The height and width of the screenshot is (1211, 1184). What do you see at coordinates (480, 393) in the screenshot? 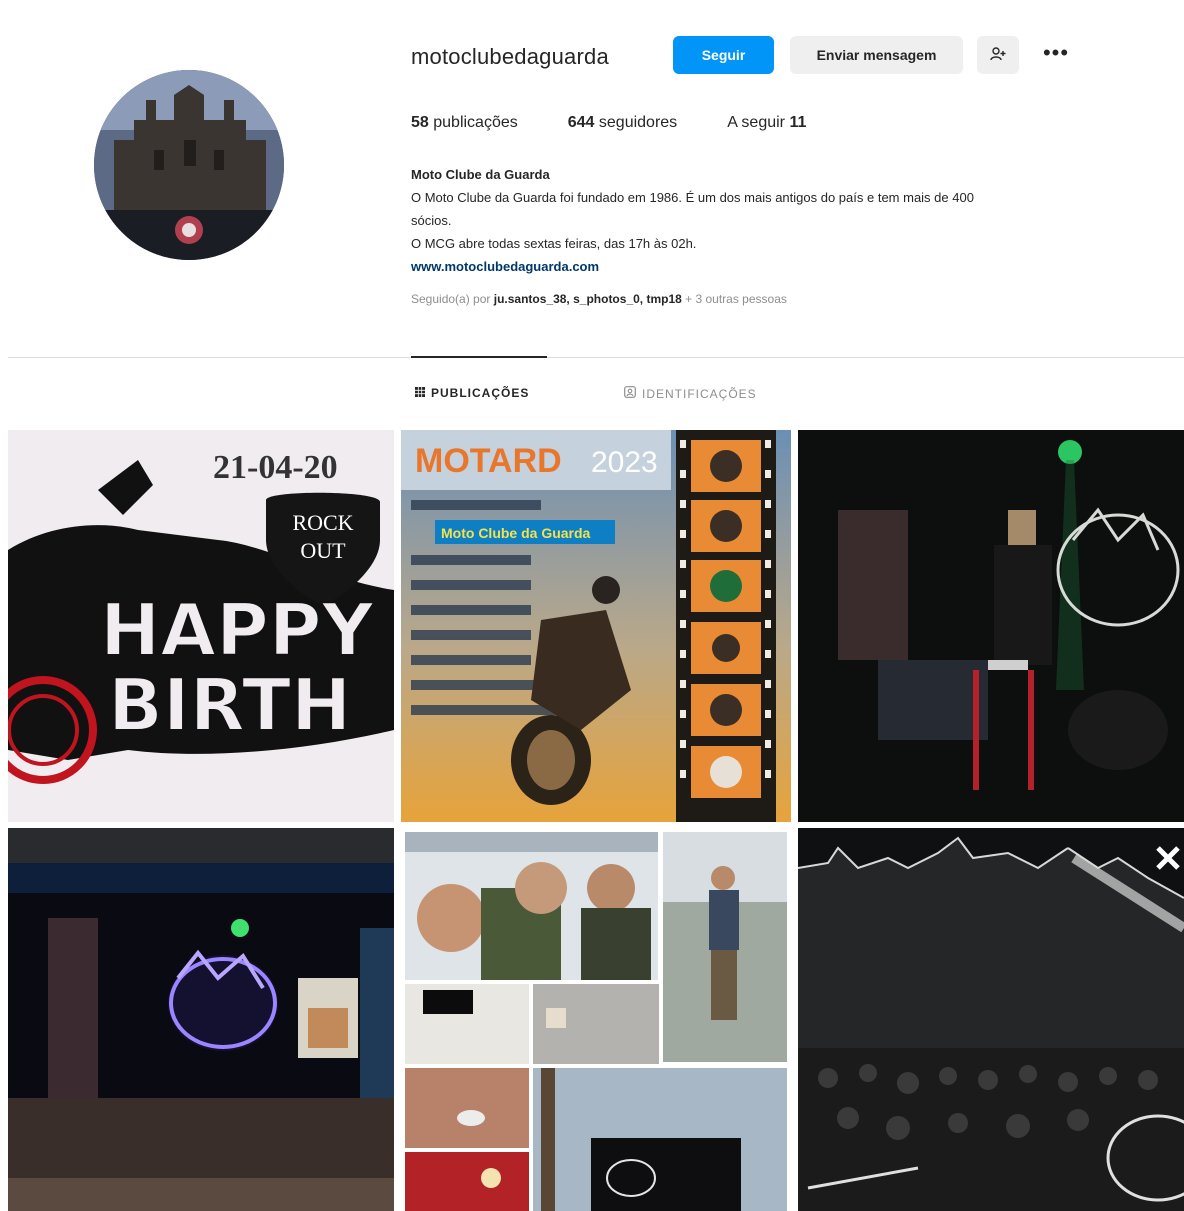
I see `tab-posts-label: PUBLICAÇÕES` at bounding box center [480, 393].